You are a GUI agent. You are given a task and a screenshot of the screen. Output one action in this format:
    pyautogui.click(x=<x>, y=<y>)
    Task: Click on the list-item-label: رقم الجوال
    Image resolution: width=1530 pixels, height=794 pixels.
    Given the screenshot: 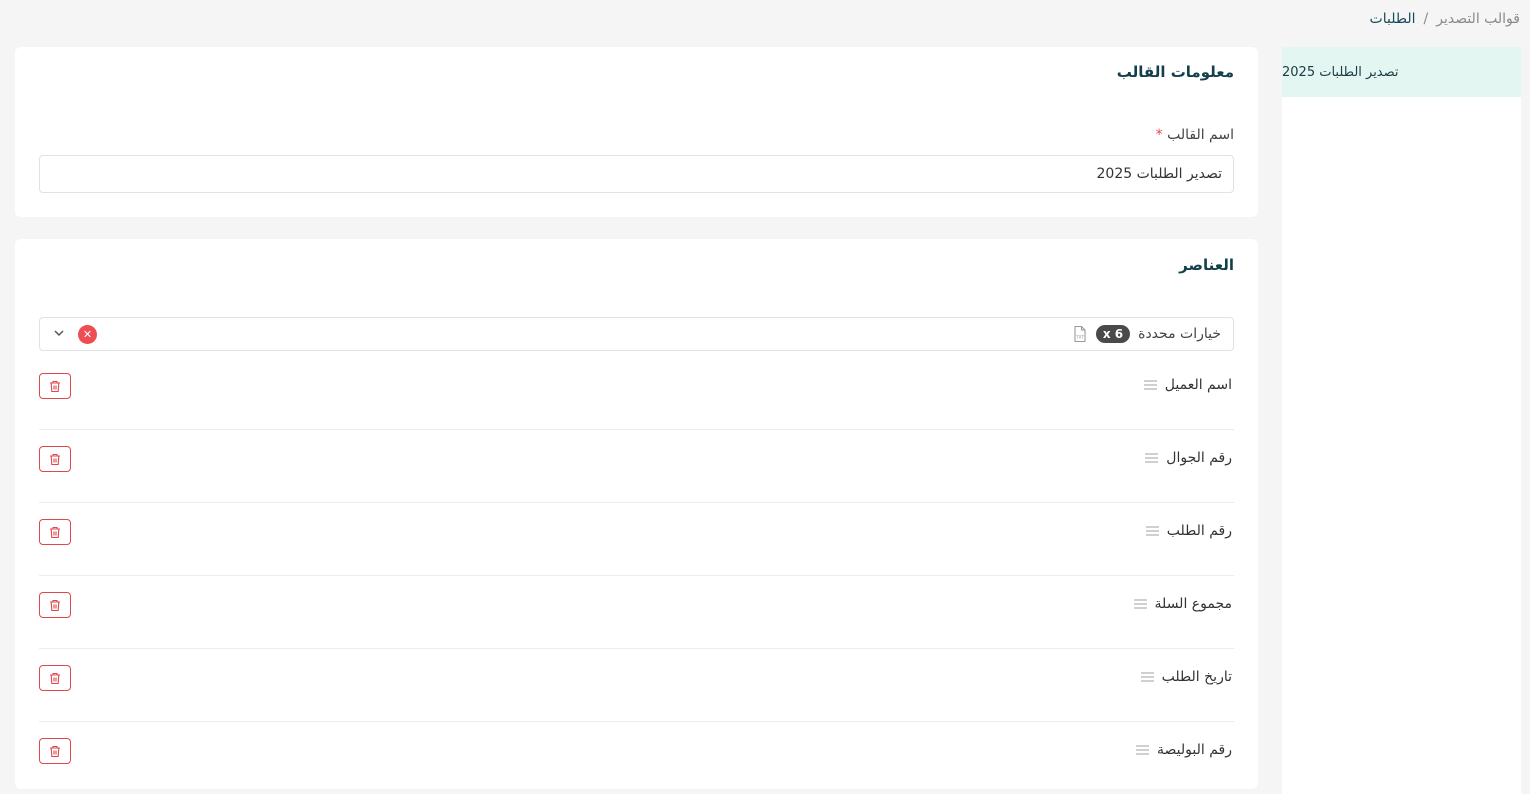 What is the action you would take?
    pyautogui.click(x=1199, y=458)
    